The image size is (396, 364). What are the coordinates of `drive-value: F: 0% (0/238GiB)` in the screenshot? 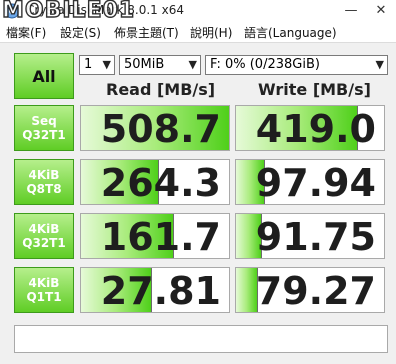 It's located at (265, 64).